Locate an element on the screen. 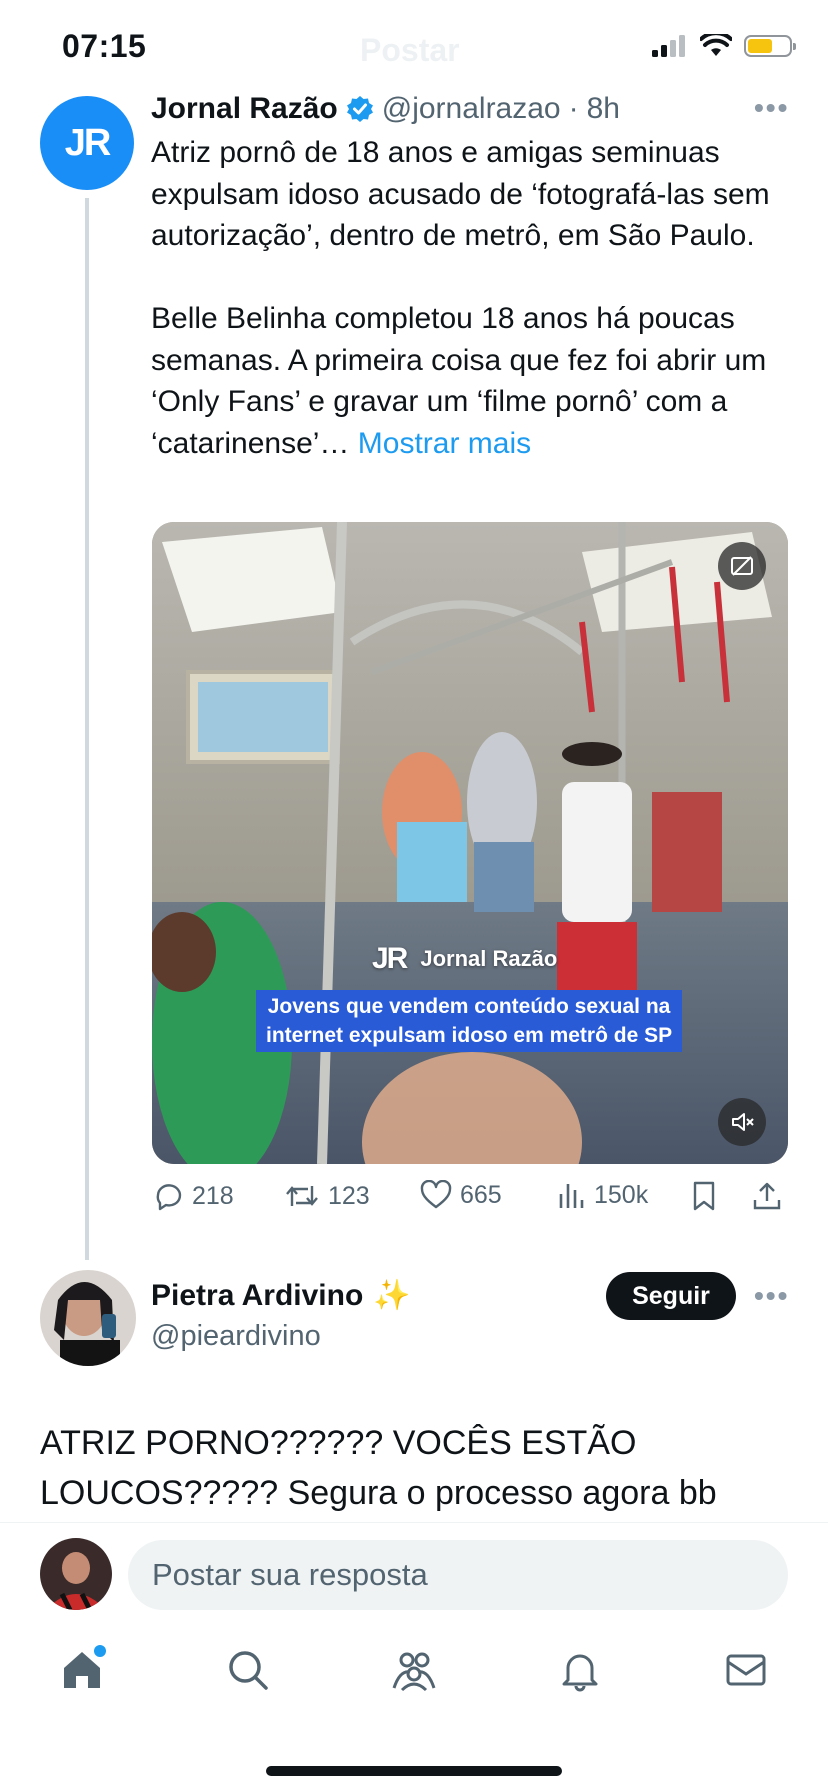 This screenshot has height=1792, width=828. messages-icon is located at coordinates (746, 1670).